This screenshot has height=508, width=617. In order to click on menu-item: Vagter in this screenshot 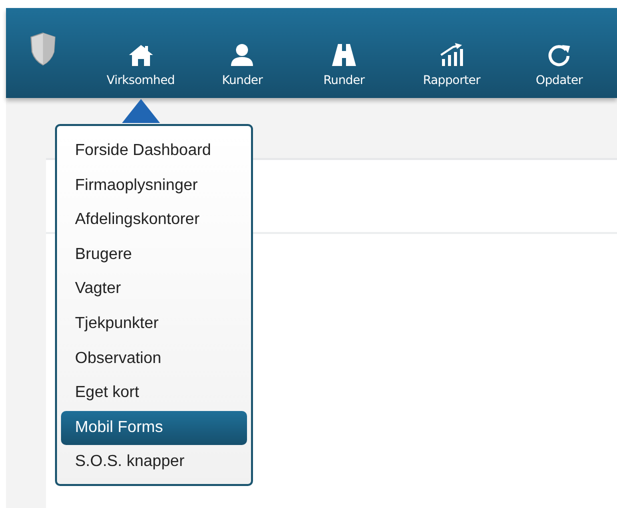, I will do `click(154, 289)`.